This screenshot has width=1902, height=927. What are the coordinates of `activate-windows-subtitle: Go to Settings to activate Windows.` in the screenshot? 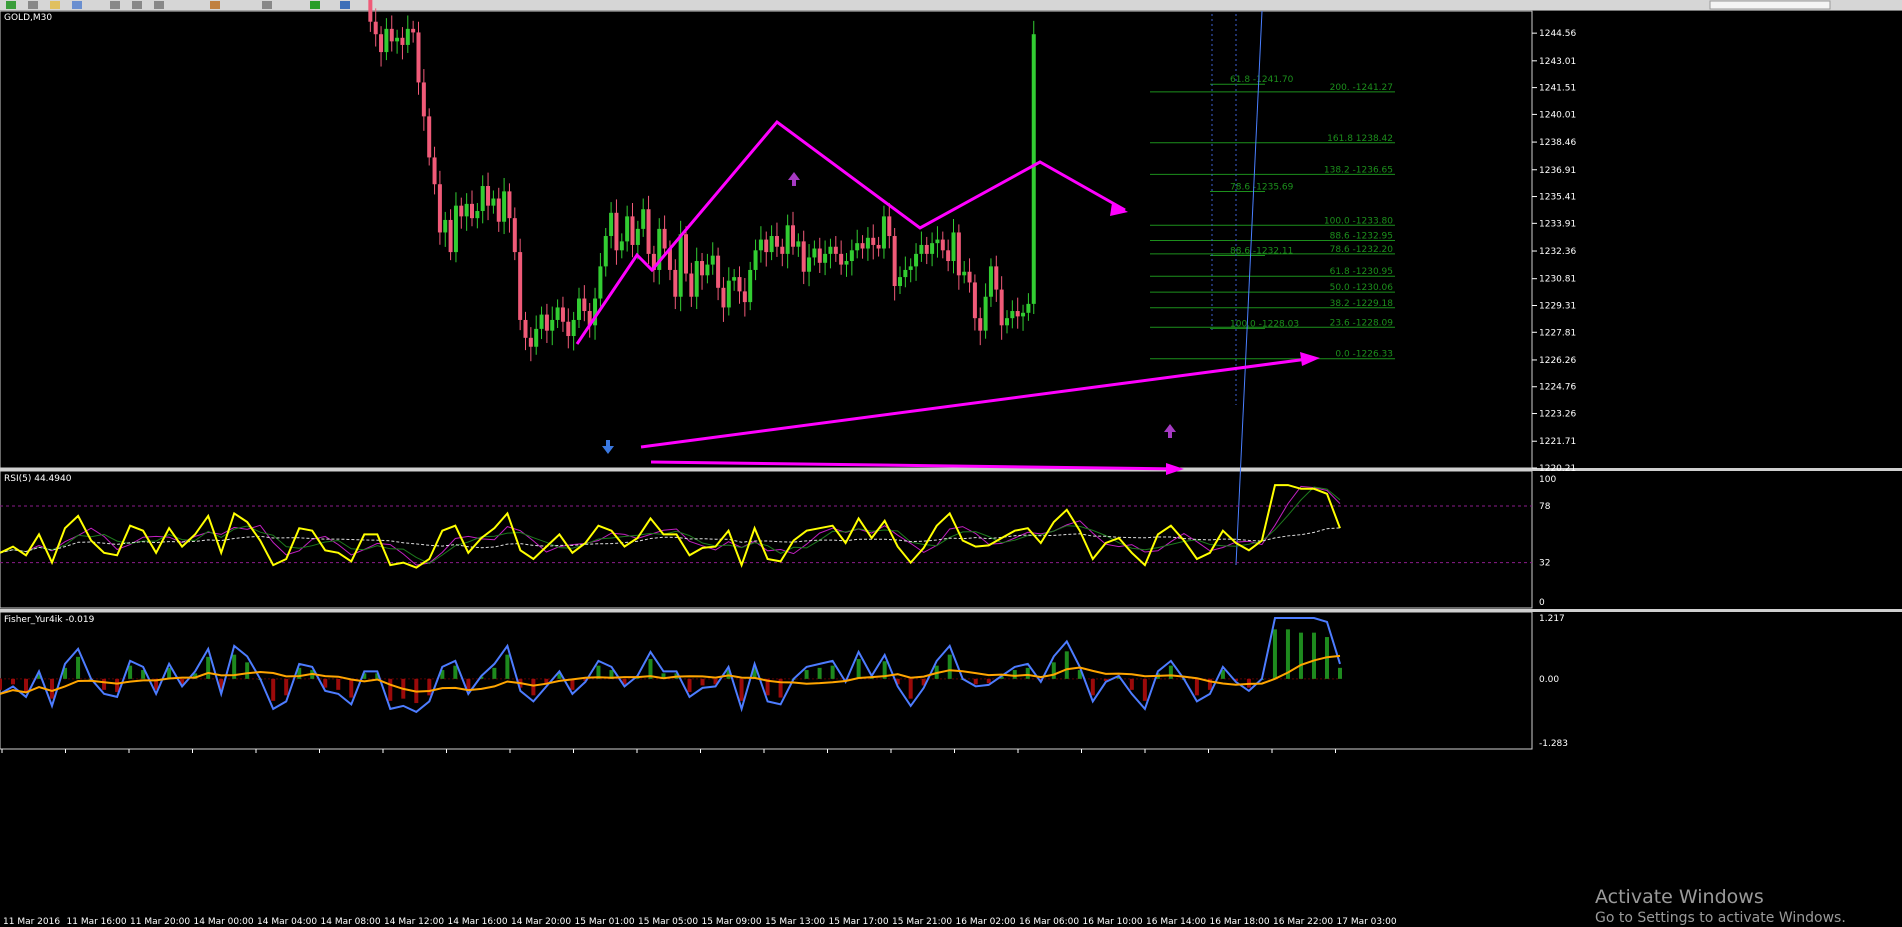 It's located at (1720, 918).